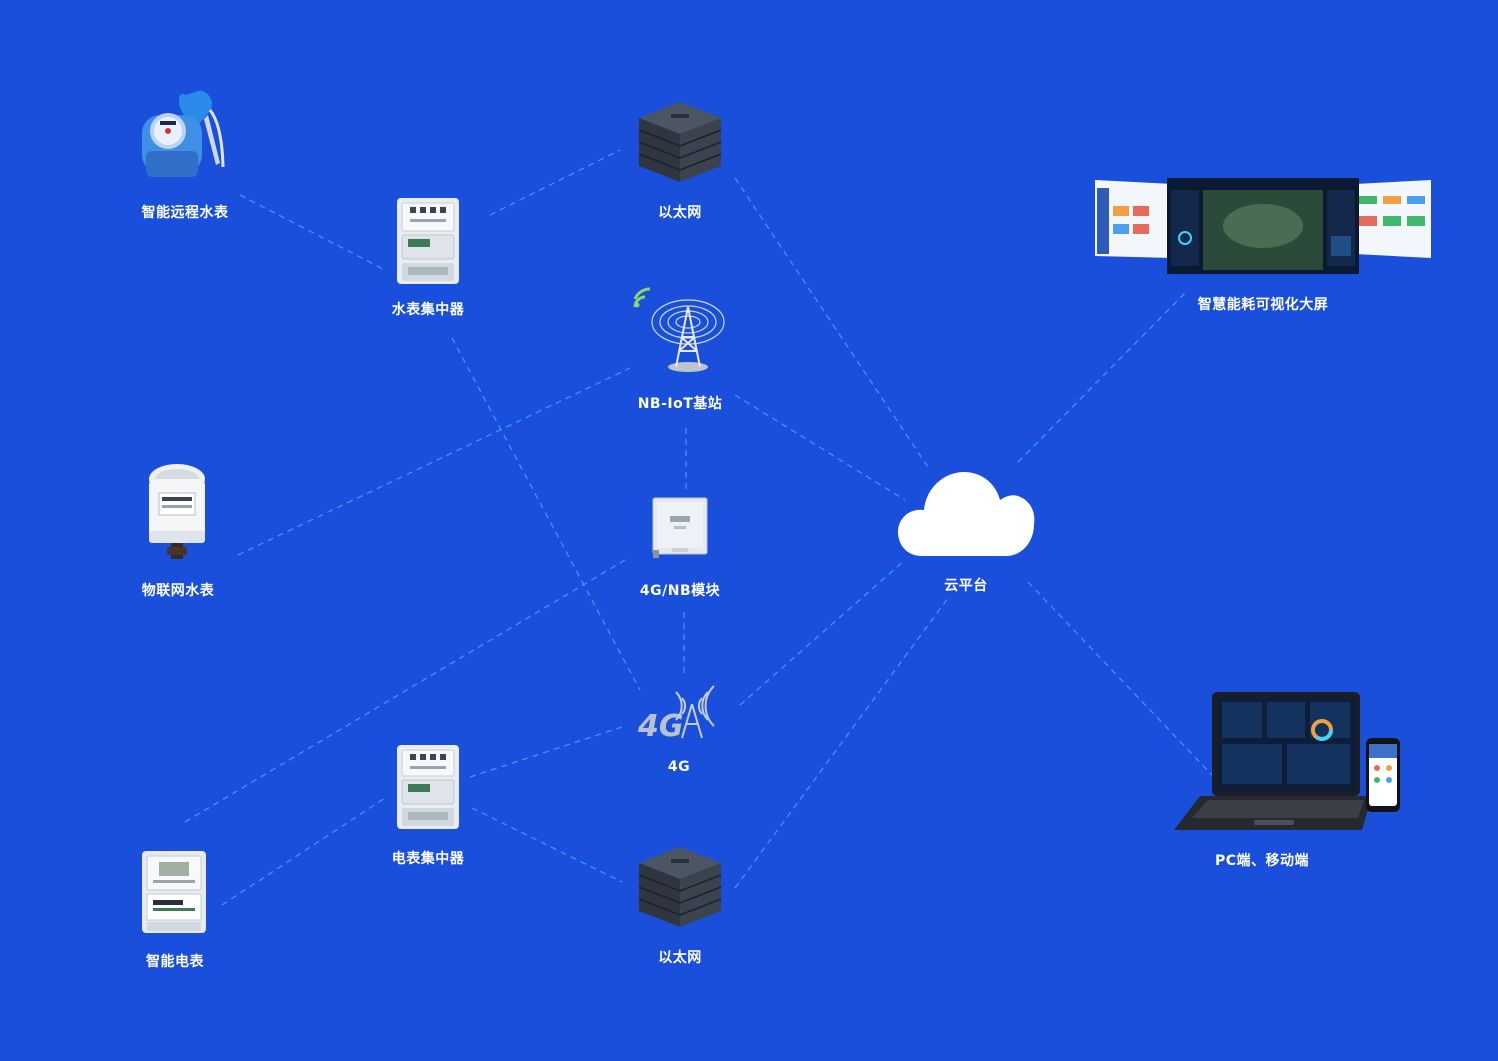 Image resolution: width=1498 pixels, height=1061 pixels. What do you see at coordinates (820, 447) in the screenshot?
I see `link-nbiot-to-cloud` at bounding box center [820, 447].